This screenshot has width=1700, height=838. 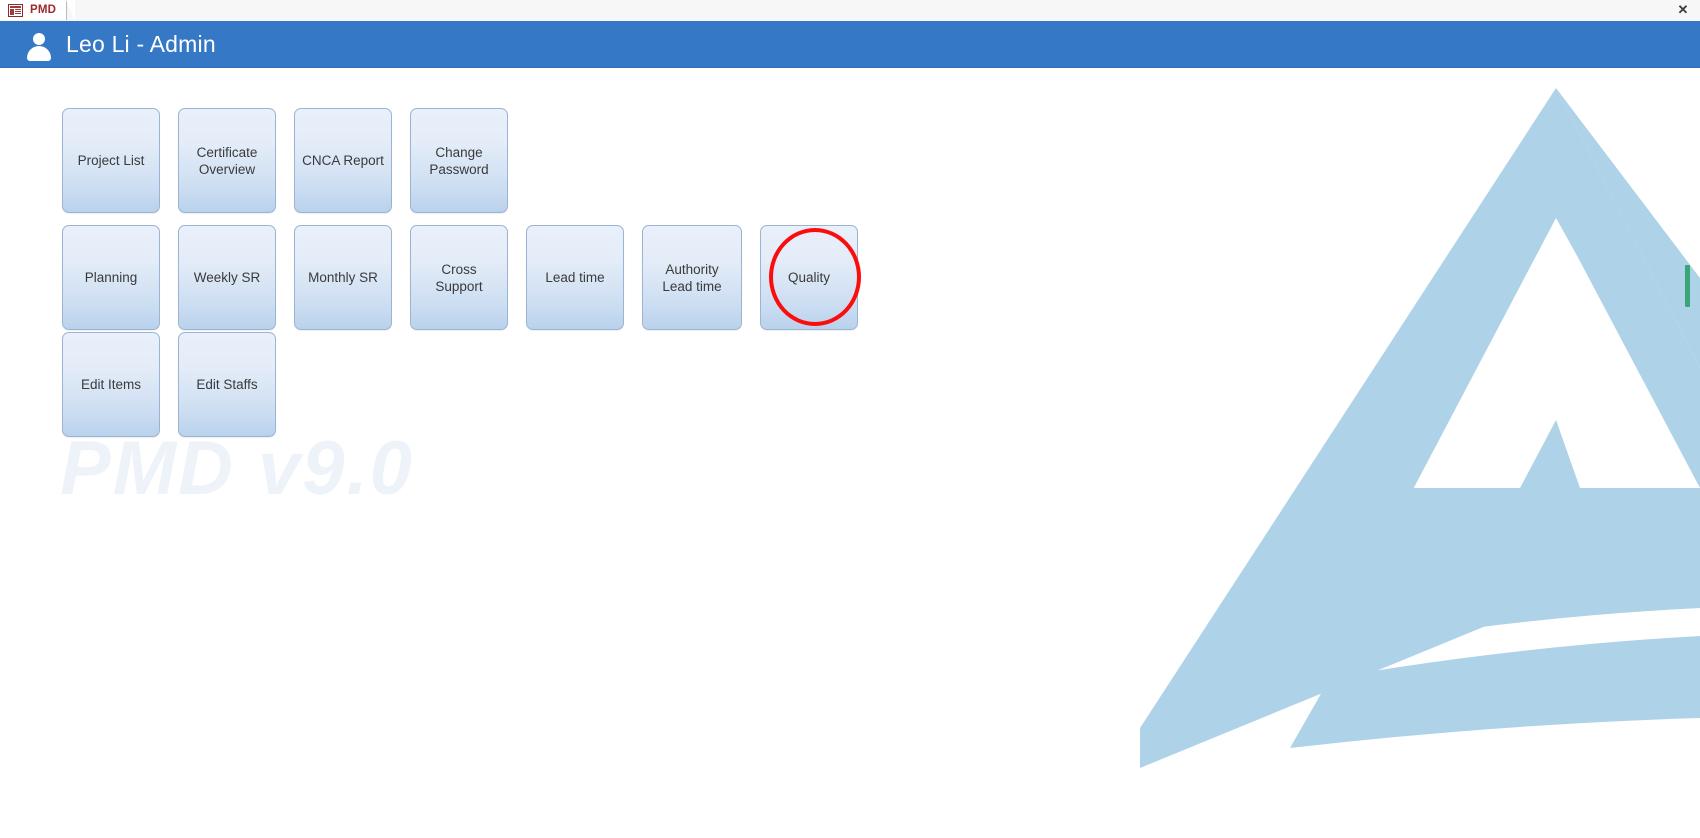 I want to click on menu-button-cross-support: Cross Support, so click(x=459, y=277).